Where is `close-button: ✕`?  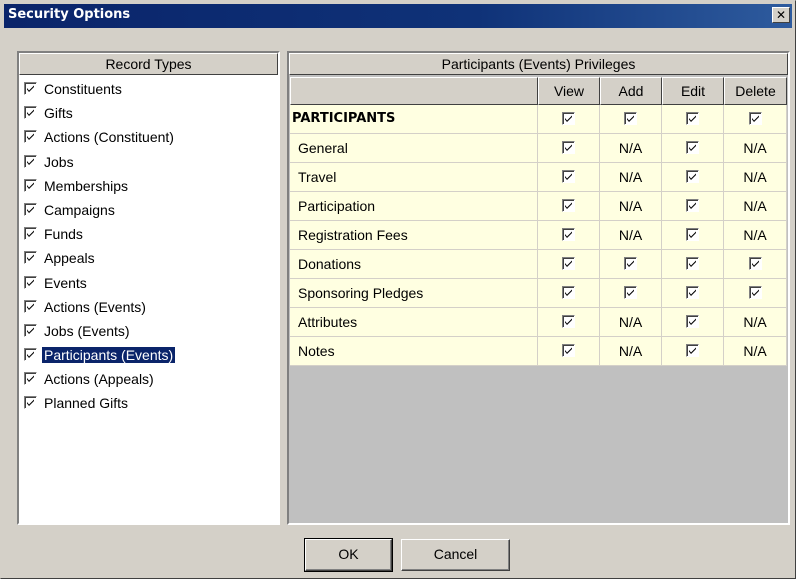
close-button: ✕ is located at coordinates (781, 15).